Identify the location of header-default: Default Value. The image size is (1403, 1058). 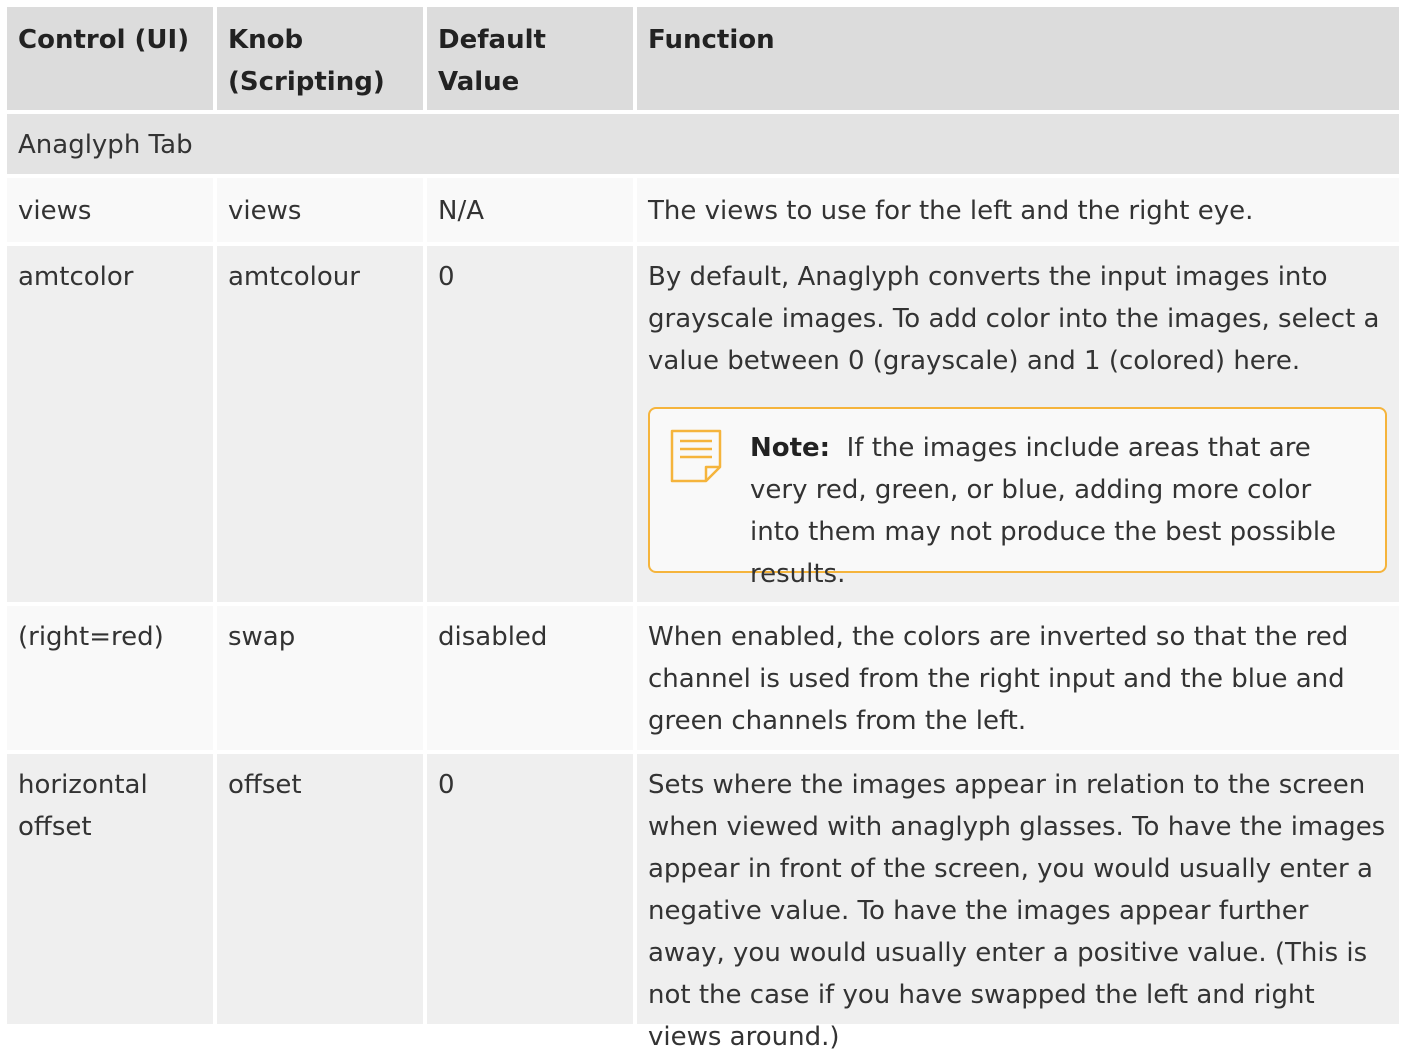
(530, 58).